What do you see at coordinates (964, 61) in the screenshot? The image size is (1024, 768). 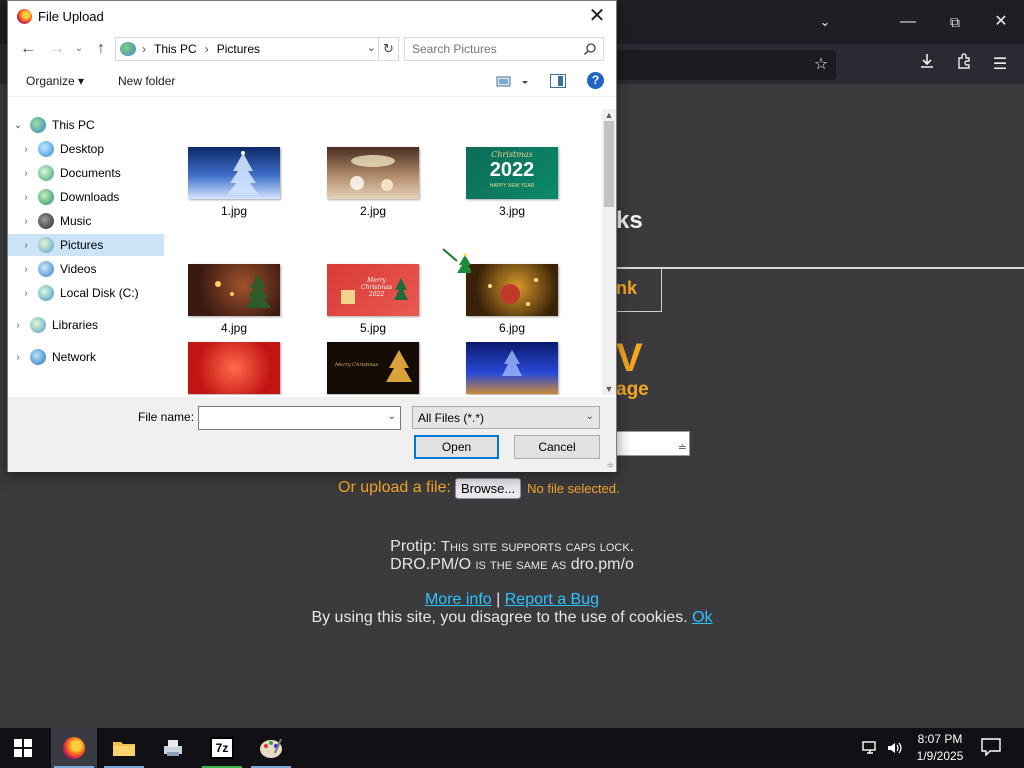 I see `puzzle-icon` at bounding box center [964, 61].